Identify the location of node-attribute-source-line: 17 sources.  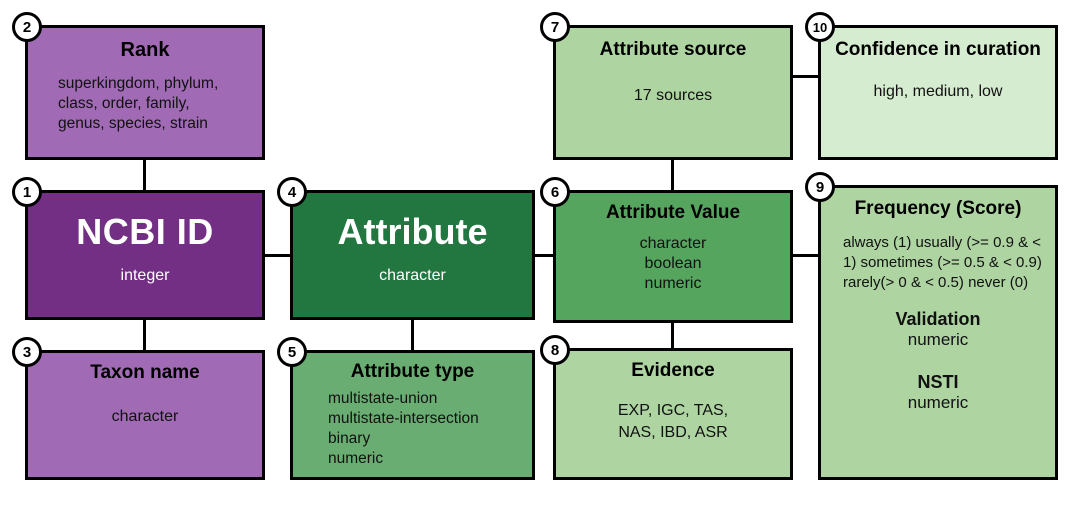
(673, 95).